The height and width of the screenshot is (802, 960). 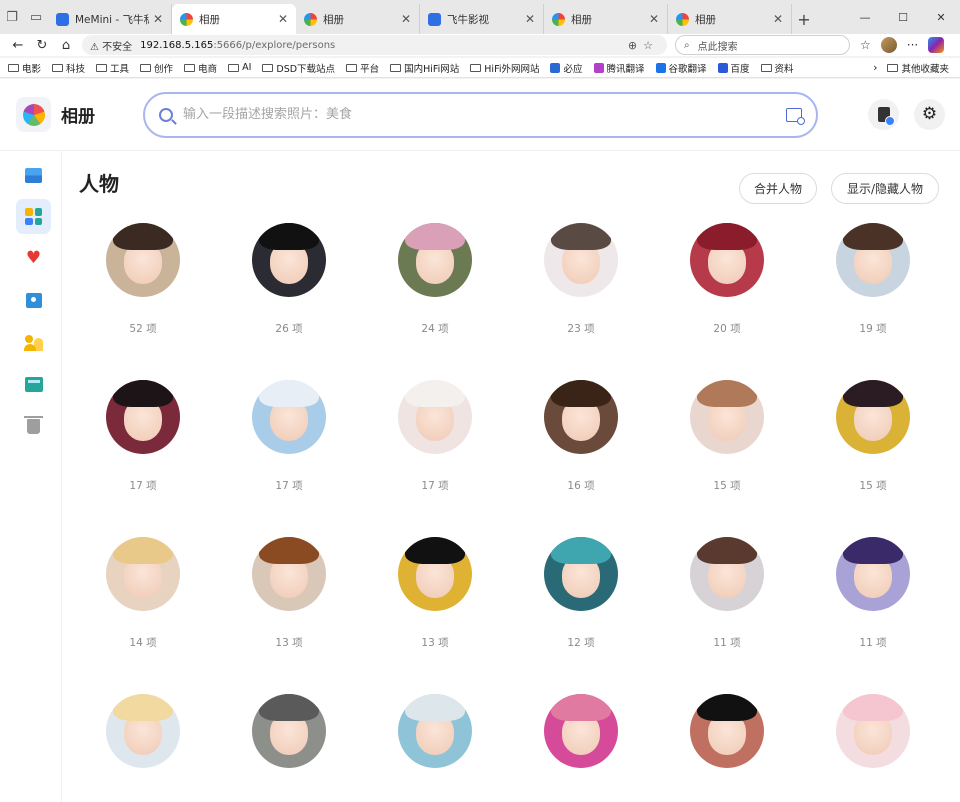 I want to click on person-card: 52 项, so click(x=143, y=279).